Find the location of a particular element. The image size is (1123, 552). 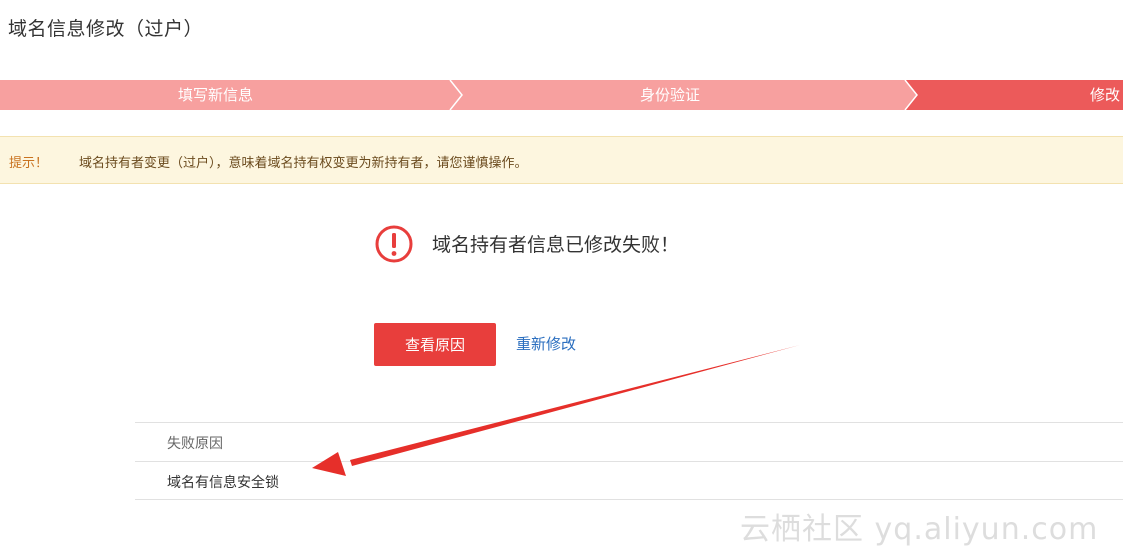

reason-table-header-row: 失败原因 is located at coordinates (629, 441).